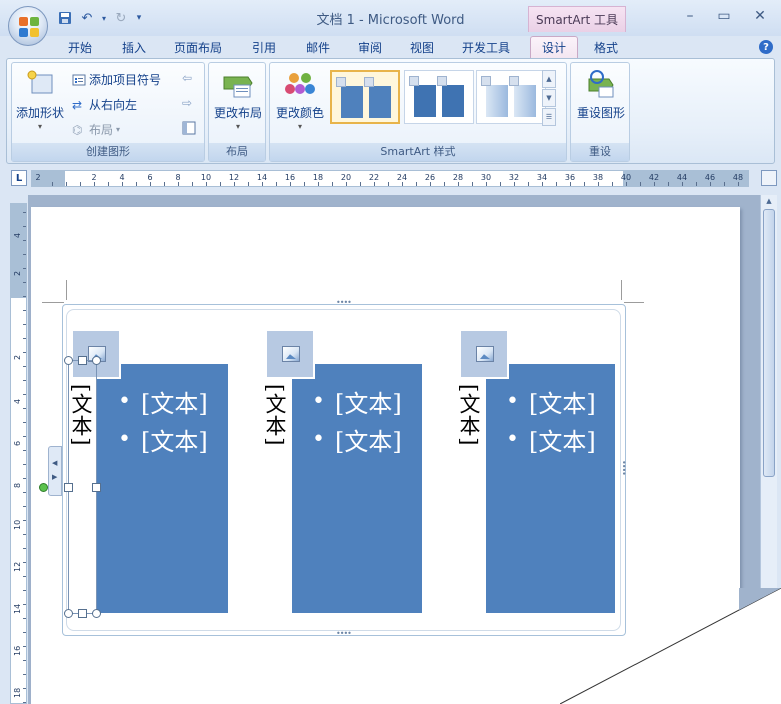  Describe the element at coordinates (104, 104) in the screenshot. I see `right-to-left-button: ⇄ 从右向左` at that location.